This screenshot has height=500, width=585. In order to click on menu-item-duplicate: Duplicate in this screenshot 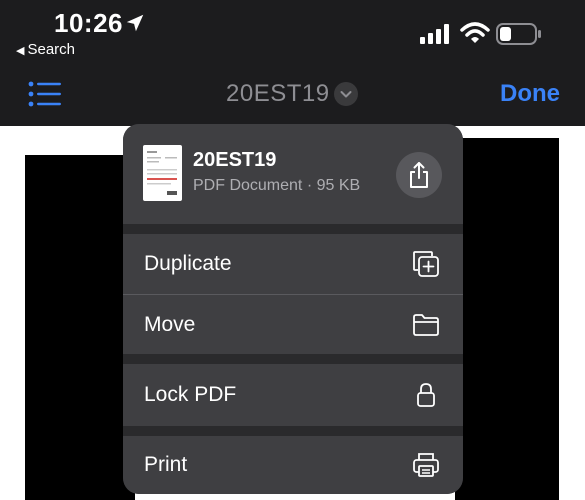, I will do `click(293, 264)`.